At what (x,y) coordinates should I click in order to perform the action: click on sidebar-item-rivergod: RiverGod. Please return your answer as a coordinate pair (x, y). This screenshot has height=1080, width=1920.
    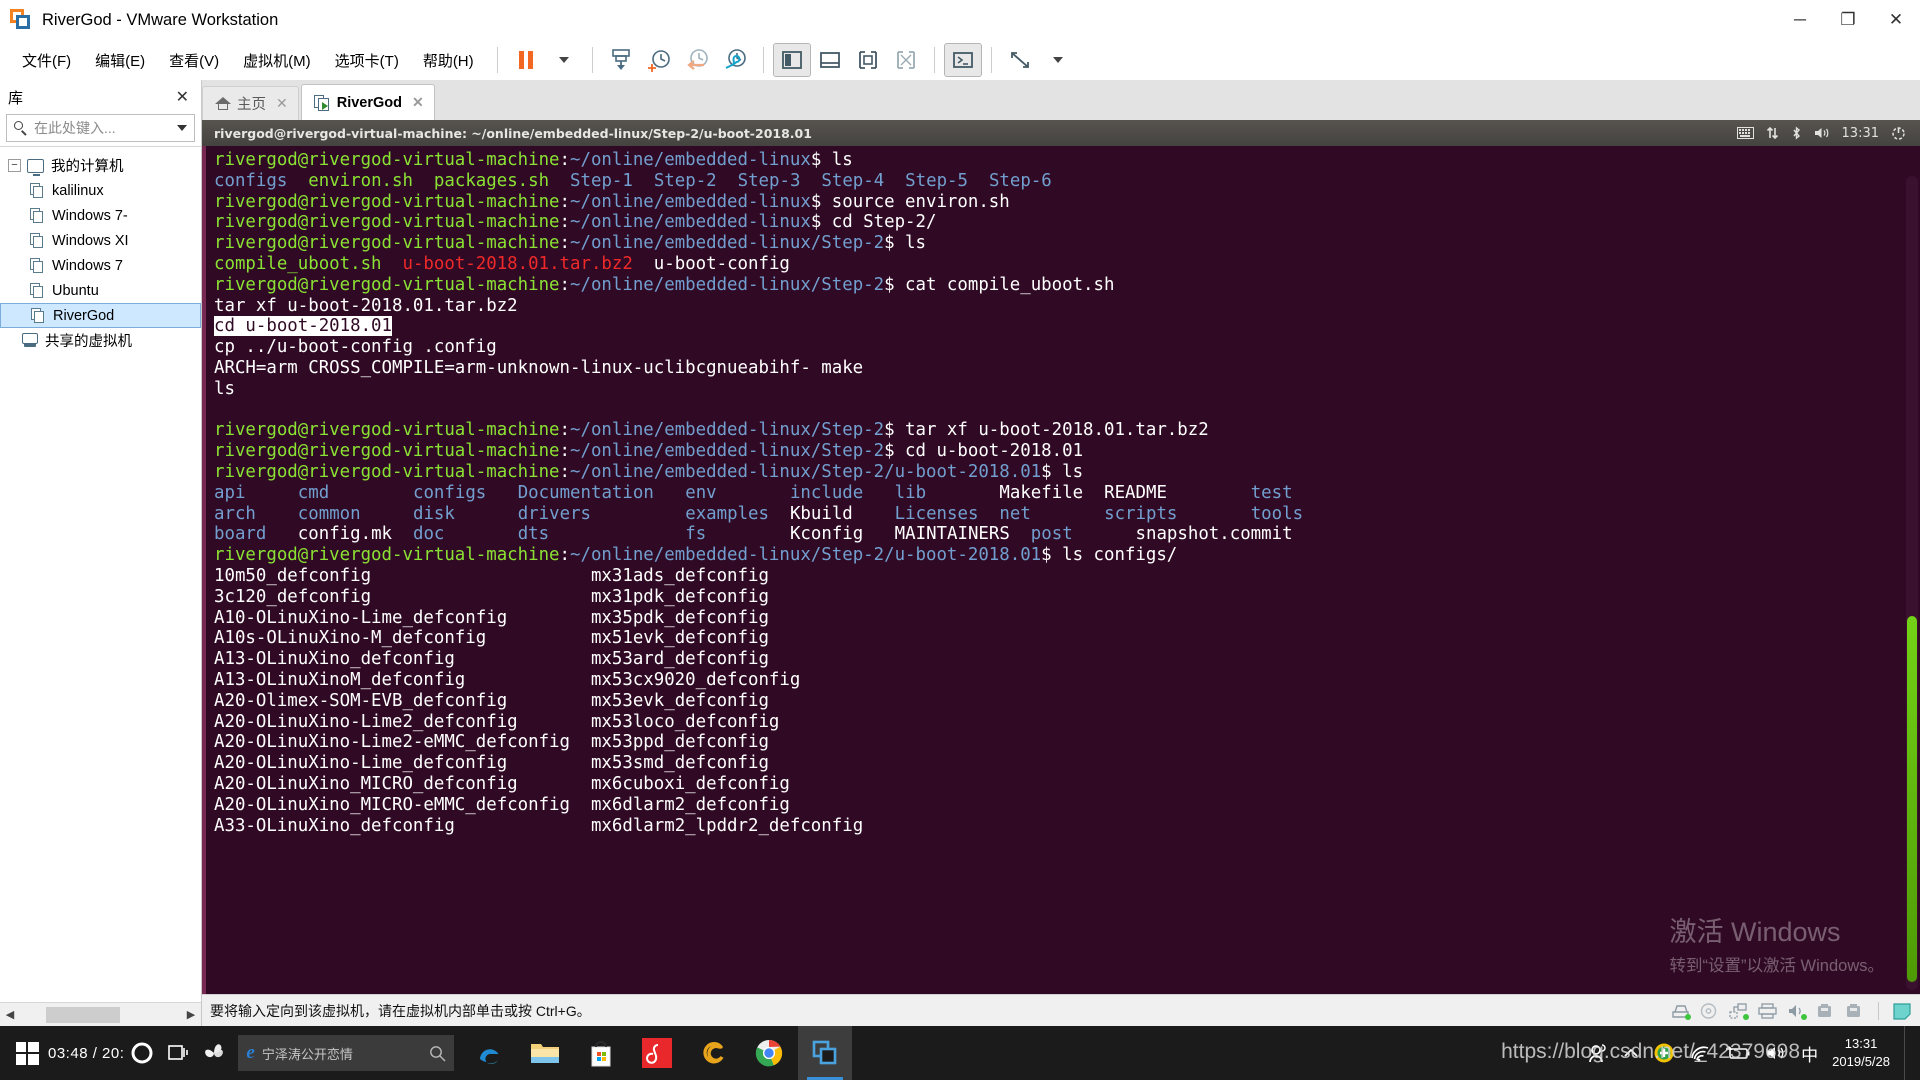
    Looking at the image, I should click on (100, 315).